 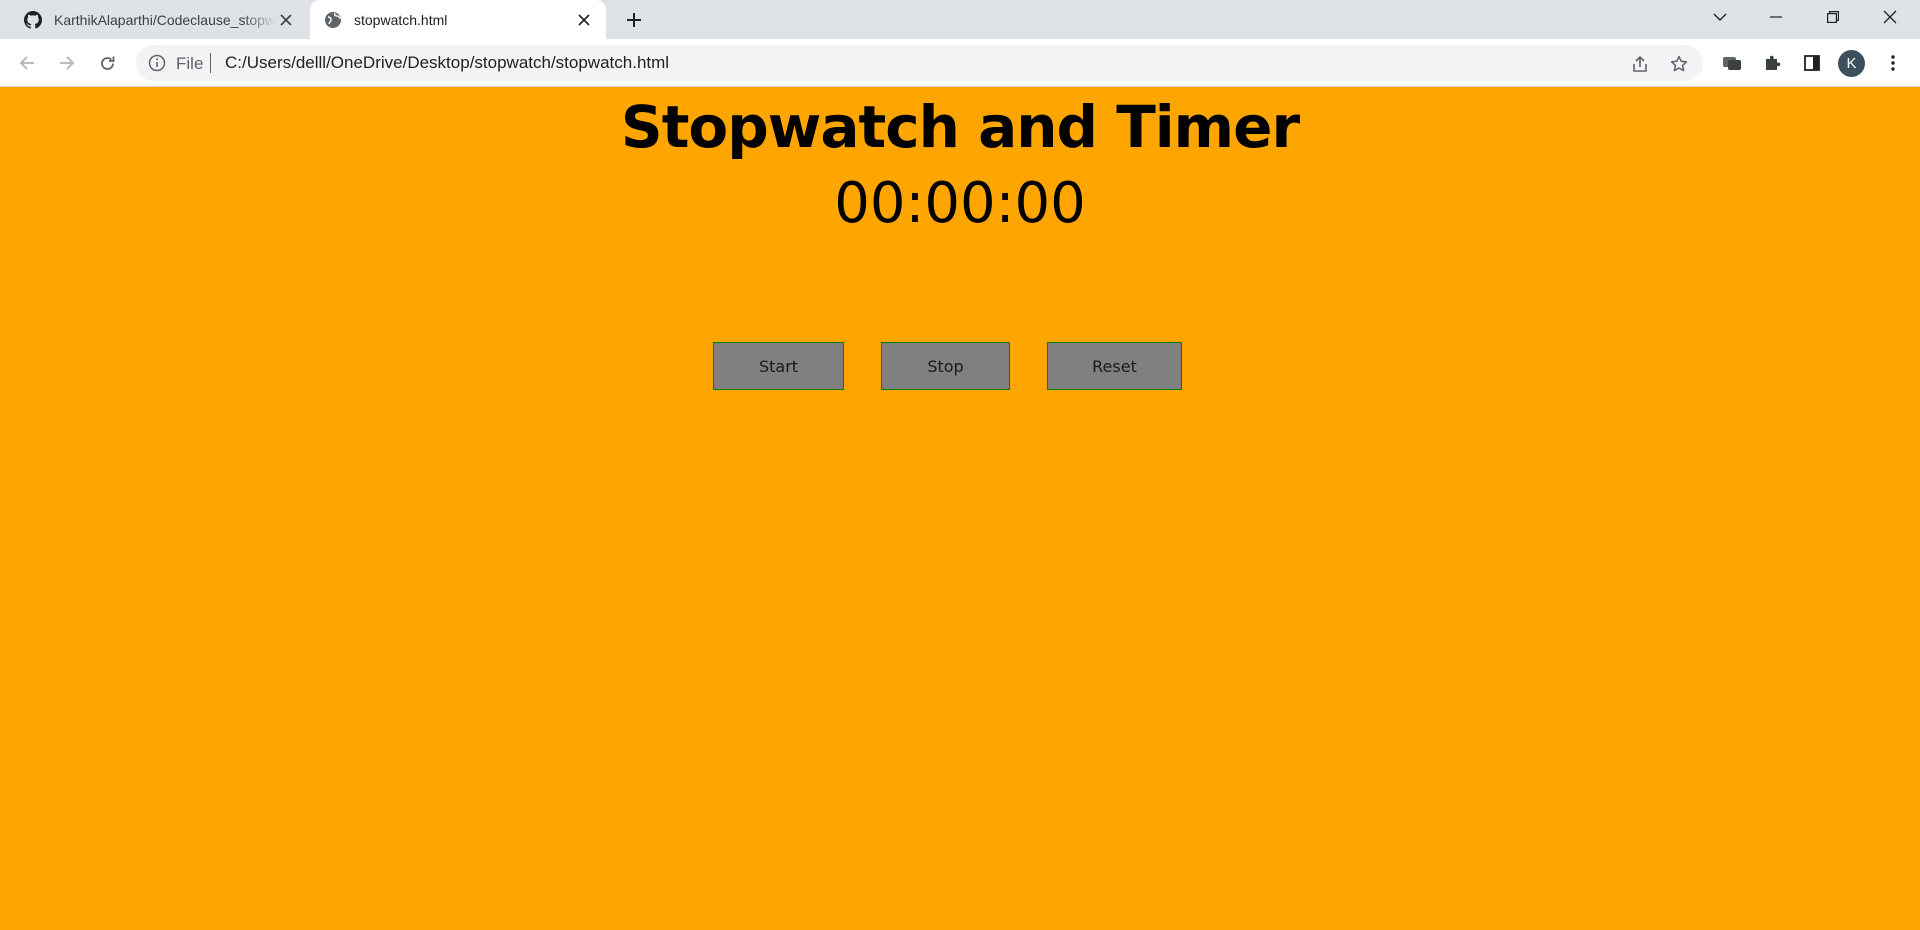 I want to click on chat-extension-icon, so click(x=1732, y=63).